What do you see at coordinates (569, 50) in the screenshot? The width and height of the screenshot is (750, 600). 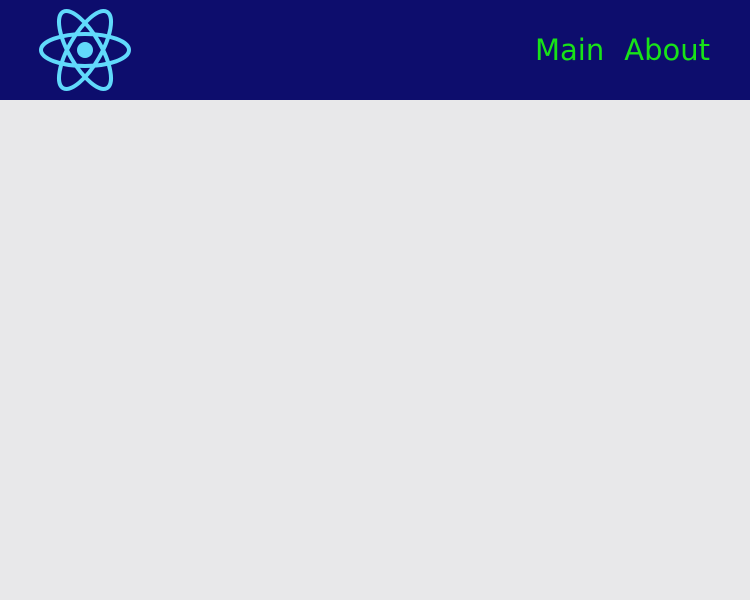 I see `nav-link-main: Main` at bounding box center [569, 50].